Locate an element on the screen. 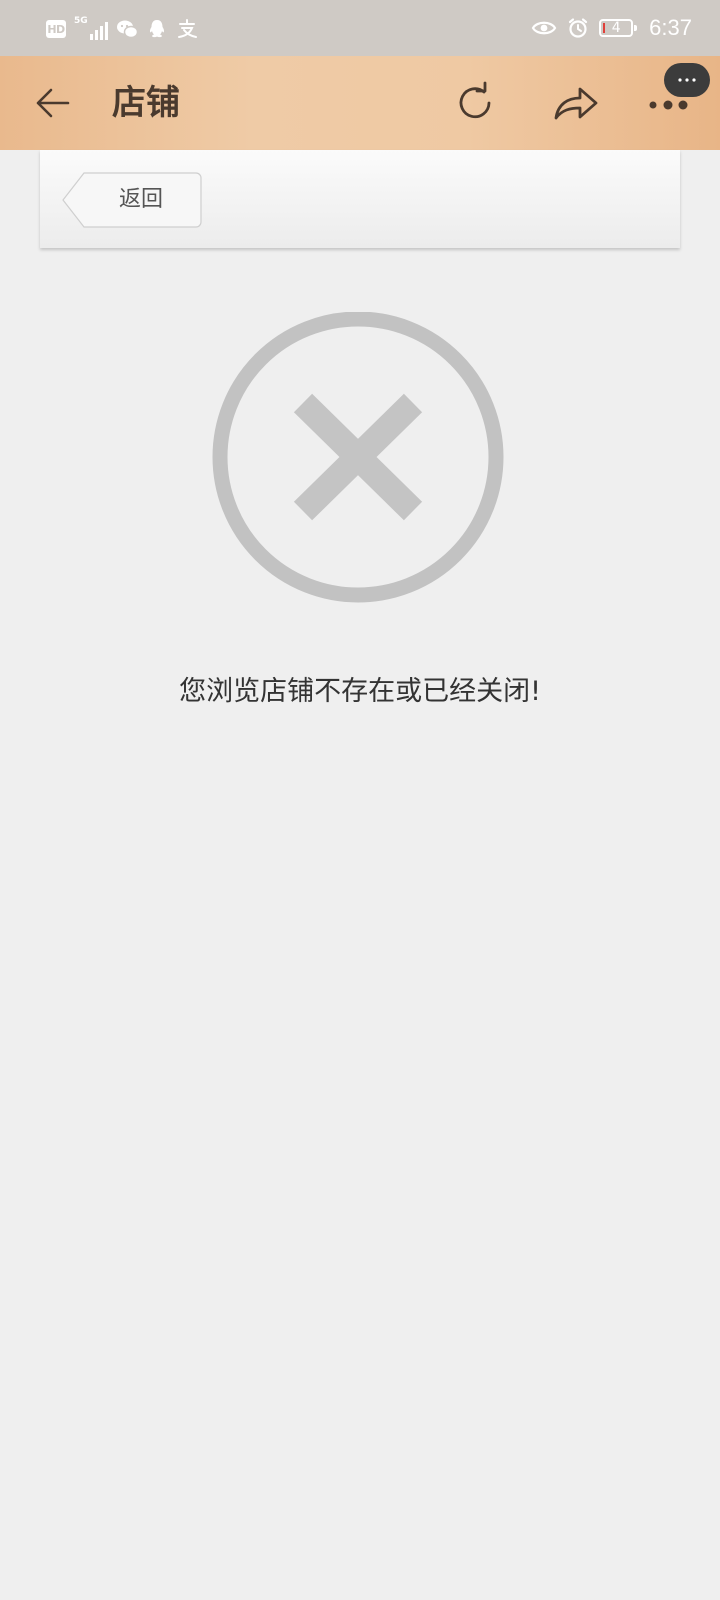 The height and width of the screenshot is (1600, 720). floating-menu-bubble is located at coordinates (687, 80).